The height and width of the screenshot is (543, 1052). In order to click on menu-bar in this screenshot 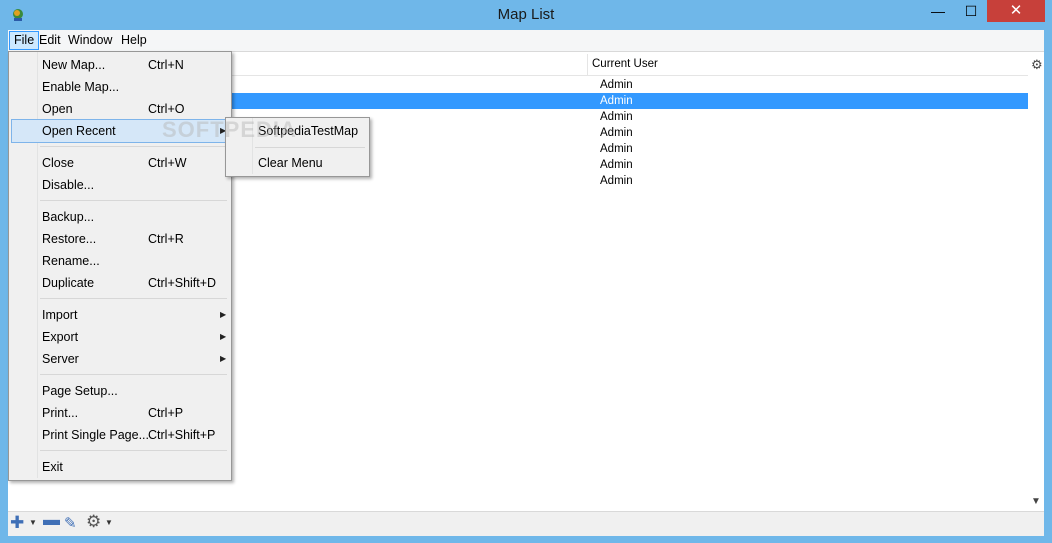, I will do `click(526, 40)`.